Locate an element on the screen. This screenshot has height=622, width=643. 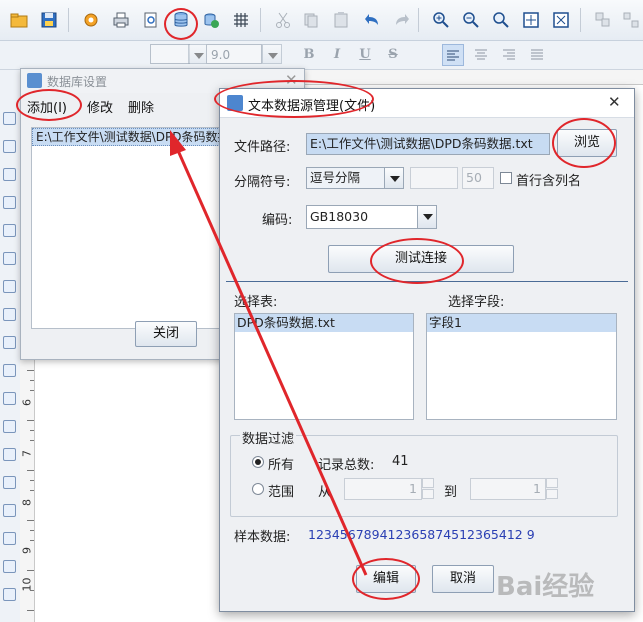
ruler-number: 6 is located at coordinates (27, 402).